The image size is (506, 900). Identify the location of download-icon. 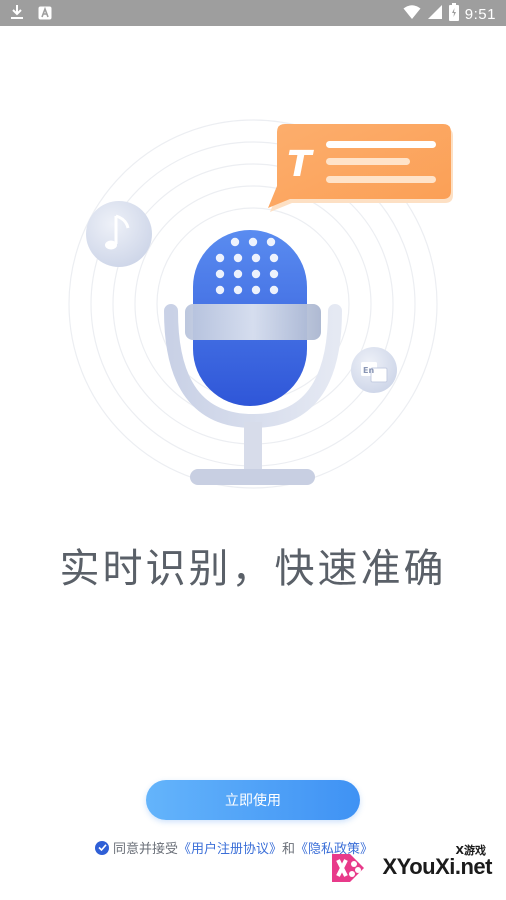
(17, 14).